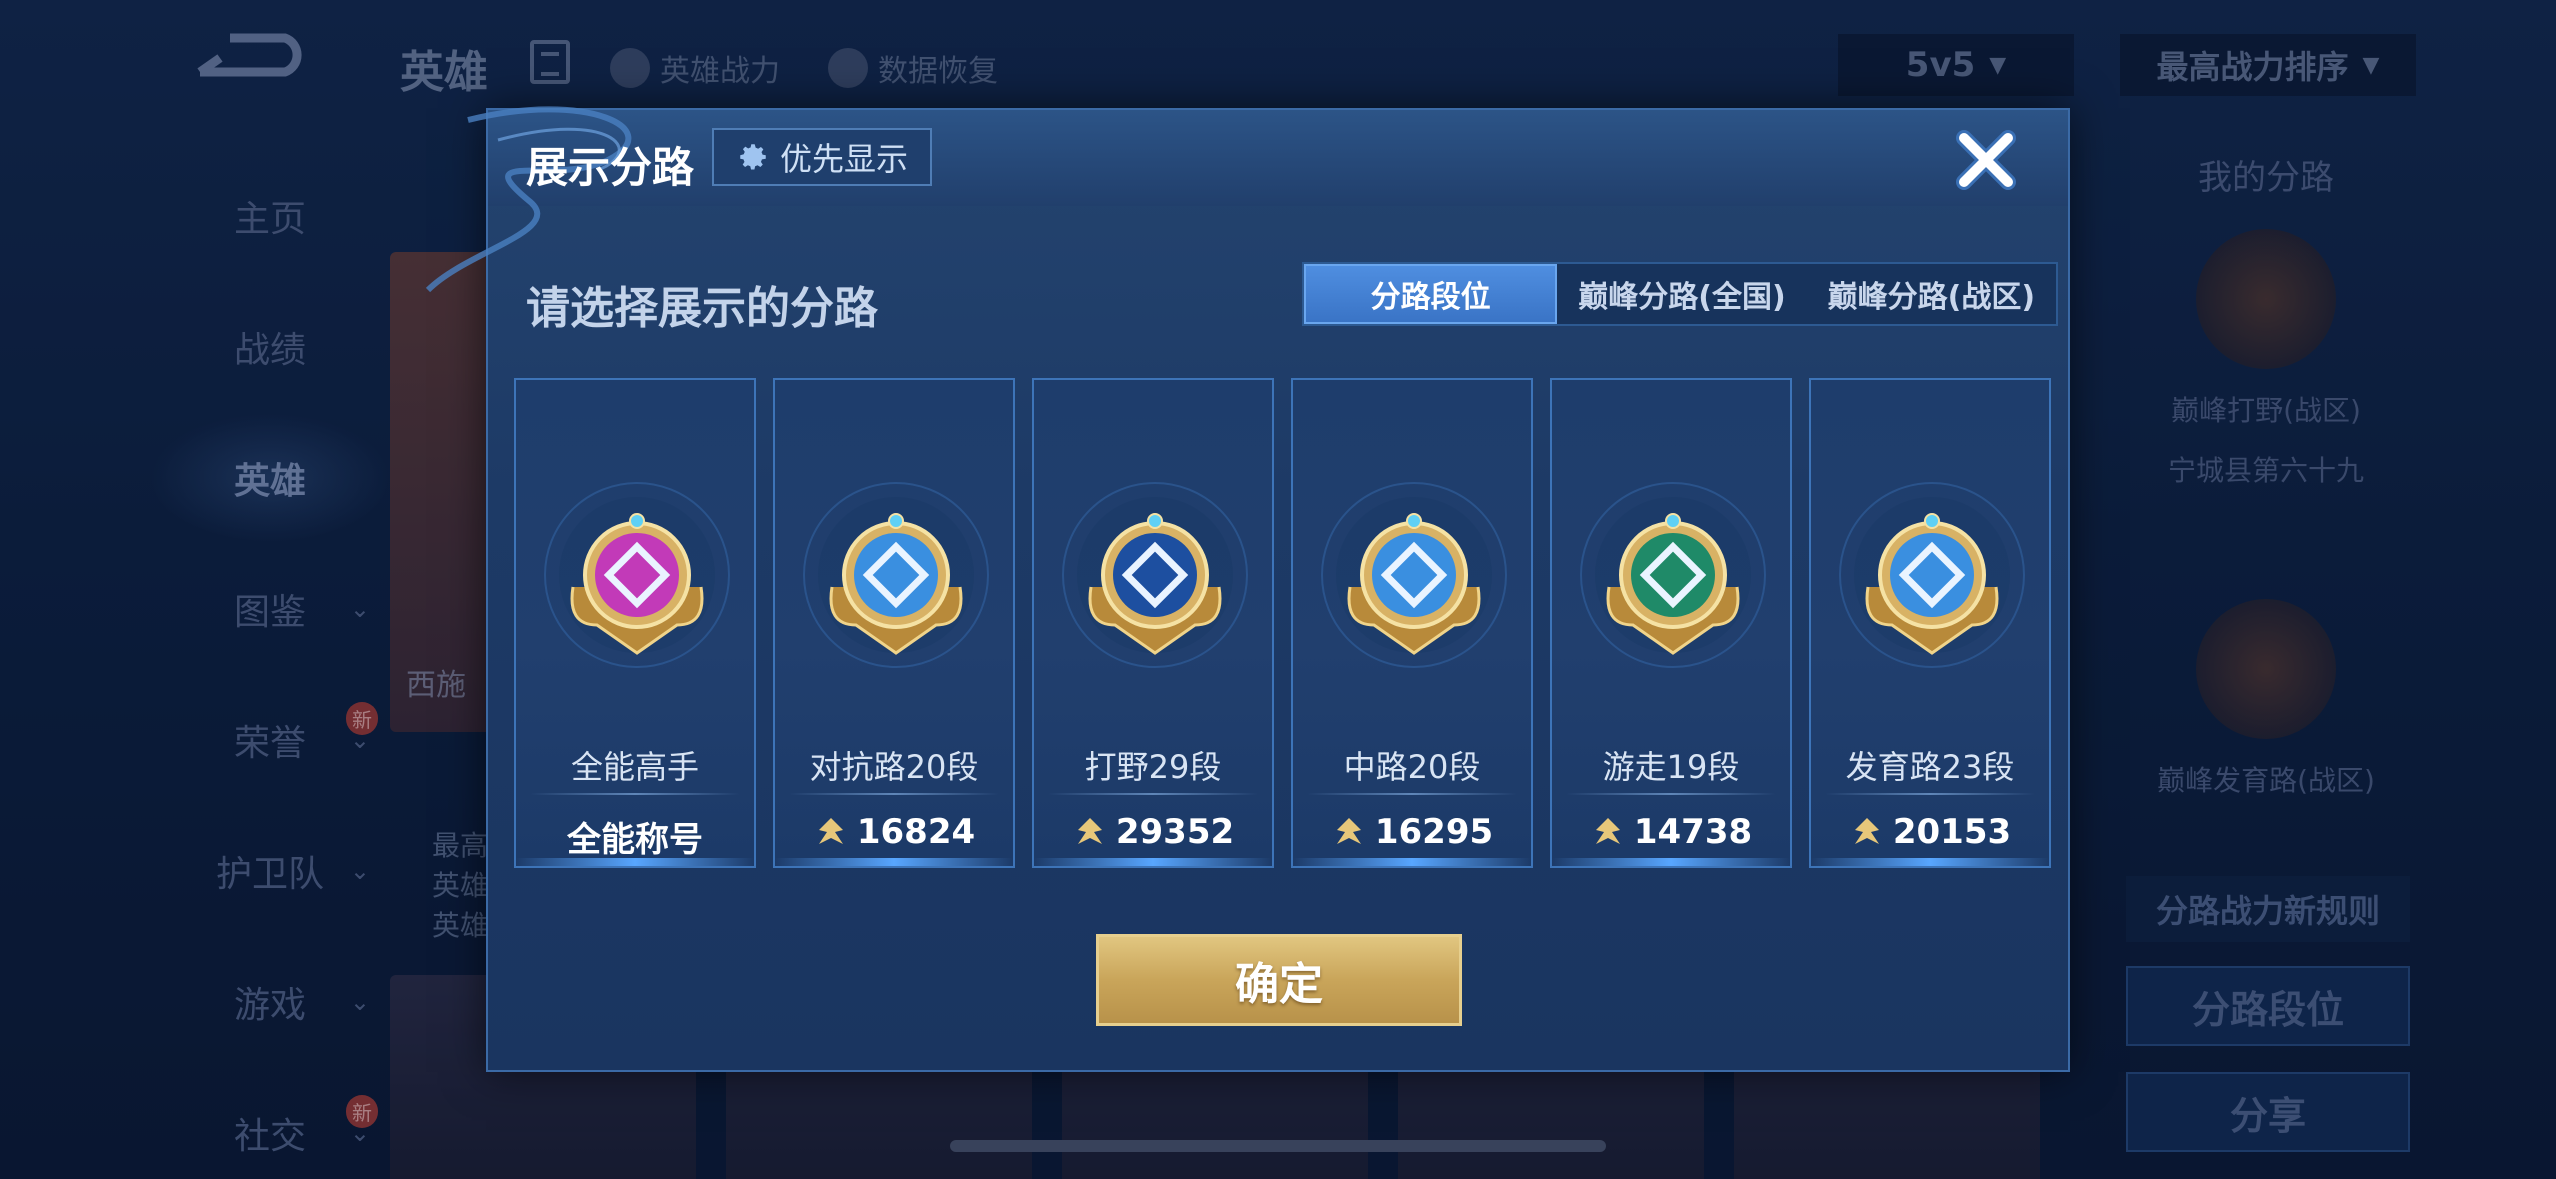 This screenshot has height=1179, width=2556. I want to click on close-button, so click(1986, 160).